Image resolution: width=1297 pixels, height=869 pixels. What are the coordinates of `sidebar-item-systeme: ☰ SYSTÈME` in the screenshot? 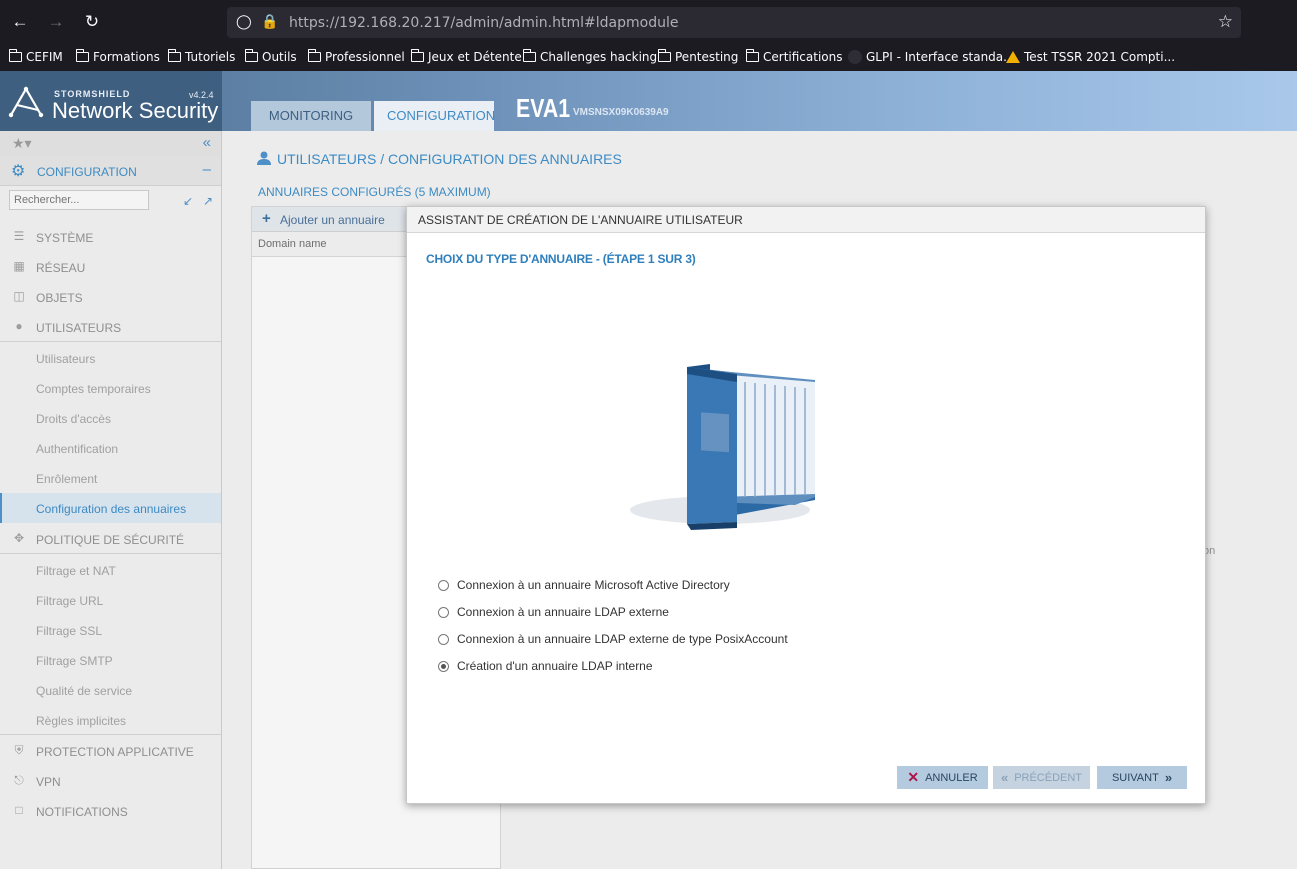 It's located at (110, 237).